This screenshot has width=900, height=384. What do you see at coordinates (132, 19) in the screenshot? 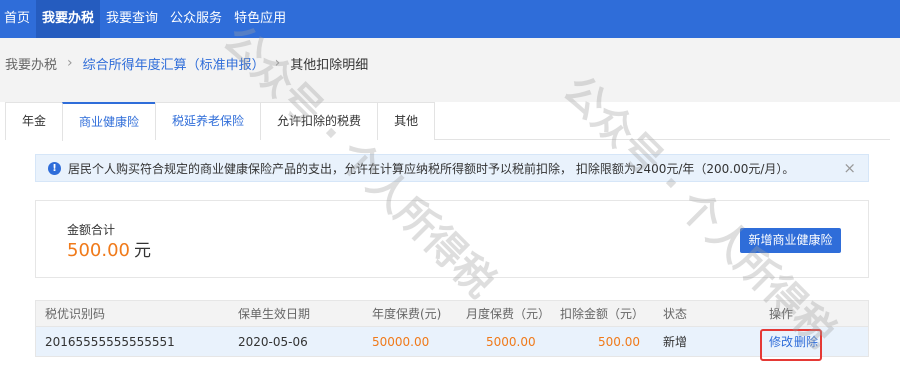
I see `nav-query: 我要查询` at bounding box center [132, 19].